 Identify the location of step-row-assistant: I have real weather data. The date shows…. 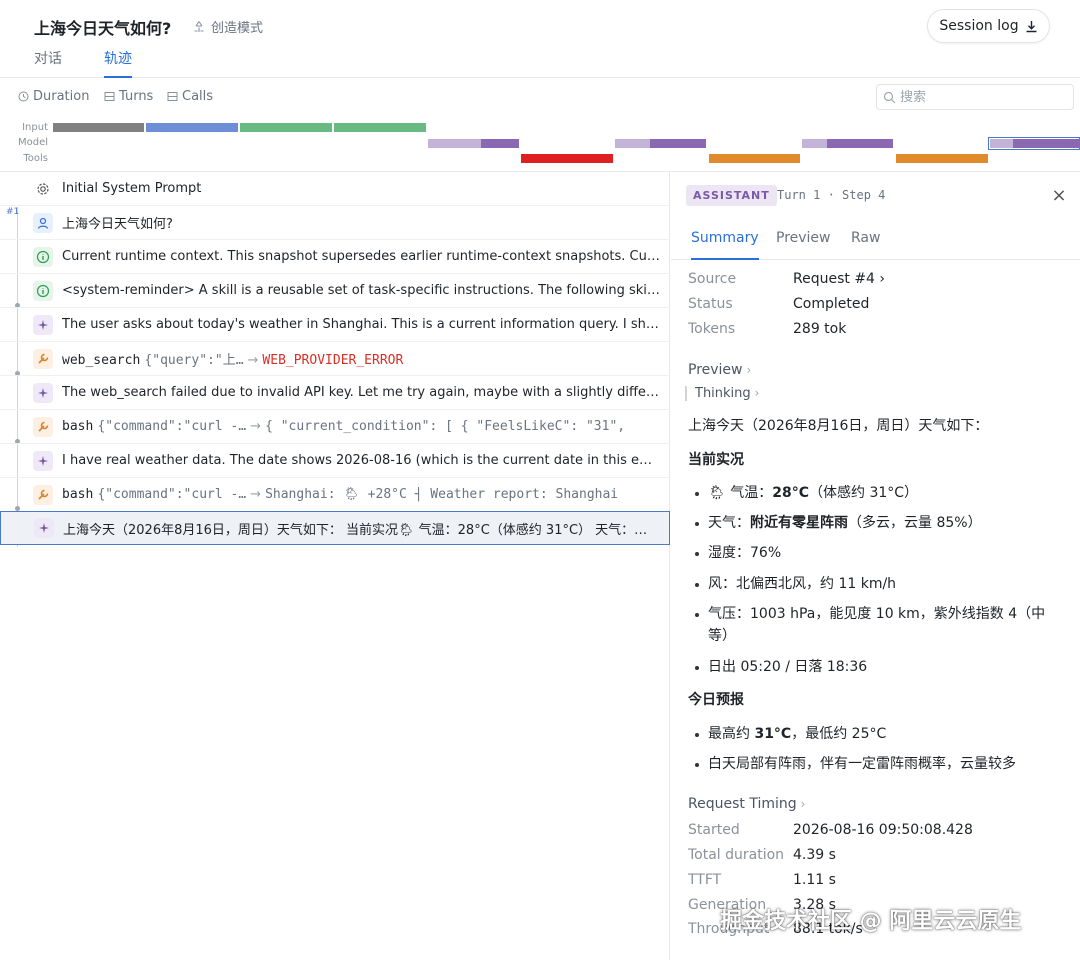
(335, 461).